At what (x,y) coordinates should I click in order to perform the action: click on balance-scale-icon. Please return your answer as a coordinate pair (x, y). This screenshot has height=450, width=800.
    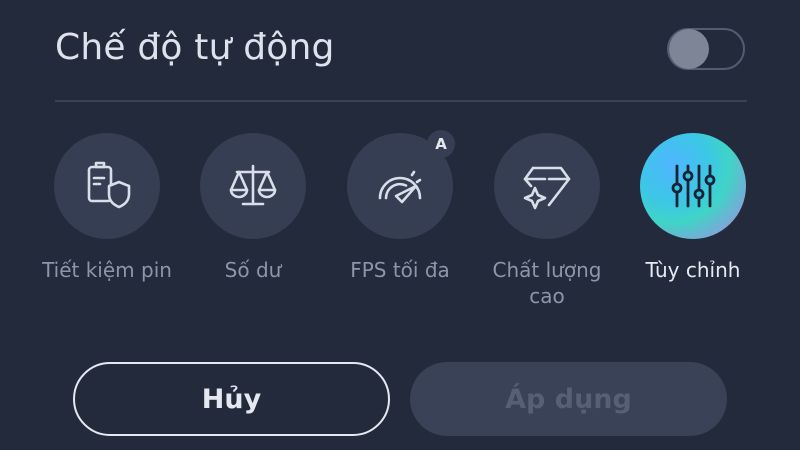
    Looking at the image, I should click on (253, 185).